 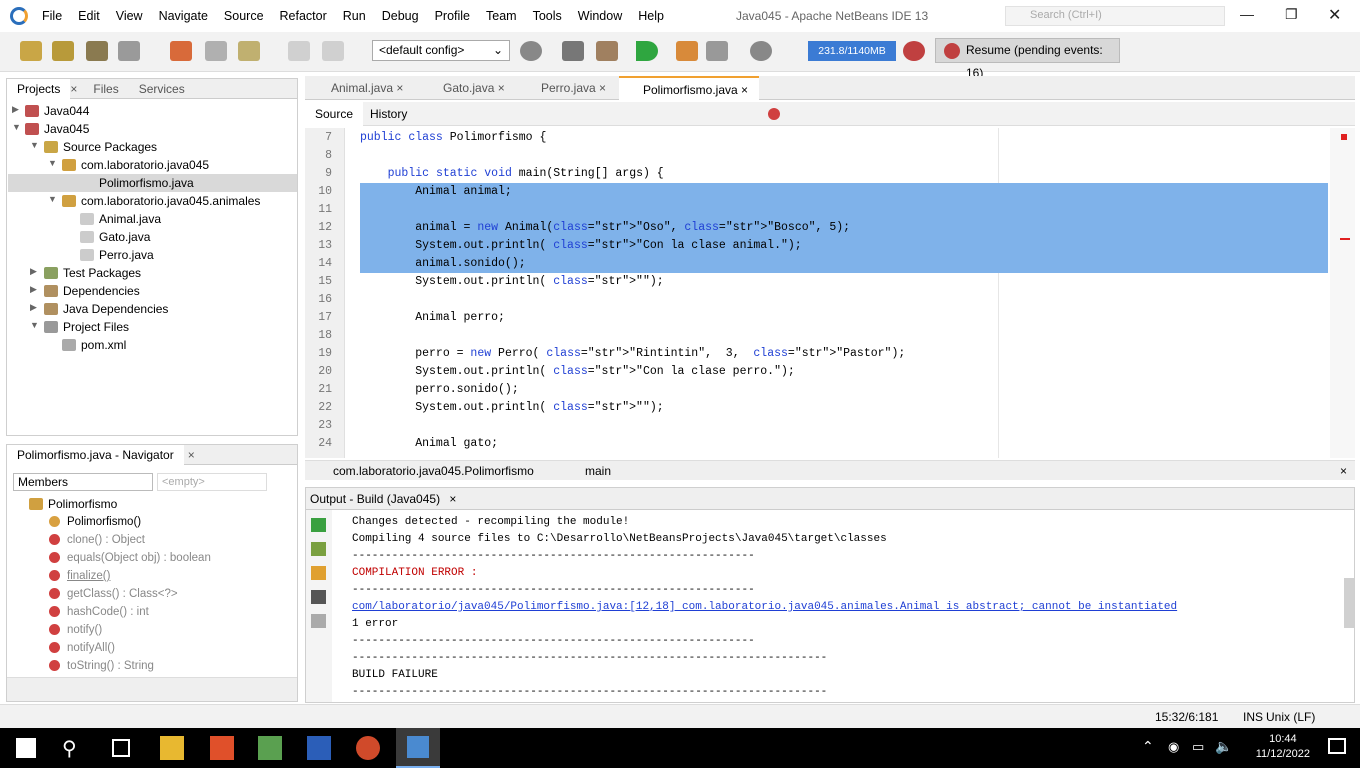 What do you see at coordinates (1345, 239) in the screenshot?
I see `error-stripe` at bounding box center [1345, 239].